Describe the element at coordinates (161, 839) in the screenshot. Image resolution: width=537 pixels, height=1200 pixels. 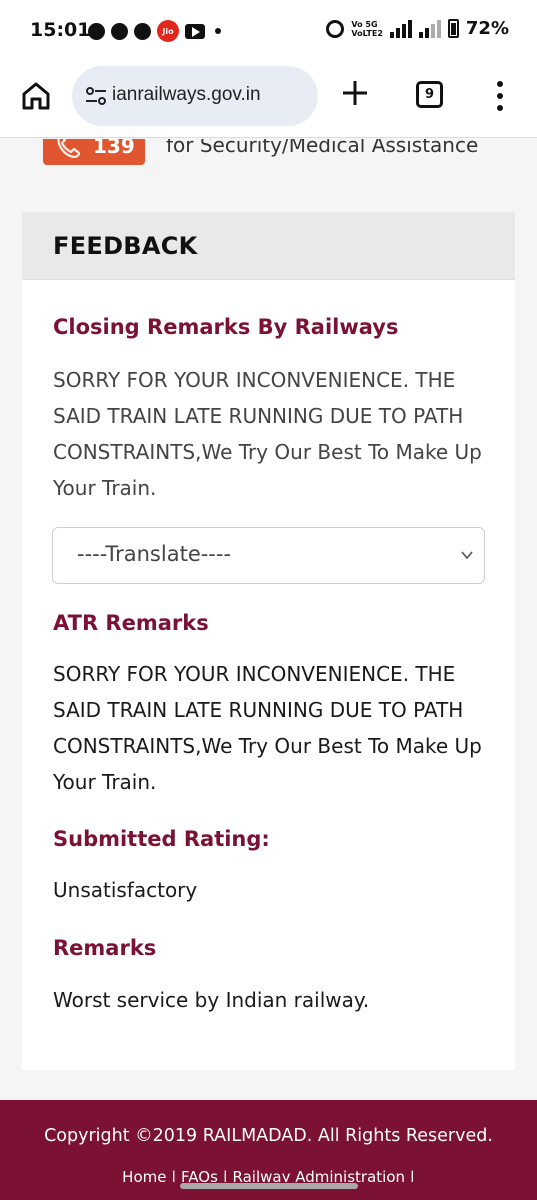
I see `submitted-rating-heading: Submitted Rating:` at that location.